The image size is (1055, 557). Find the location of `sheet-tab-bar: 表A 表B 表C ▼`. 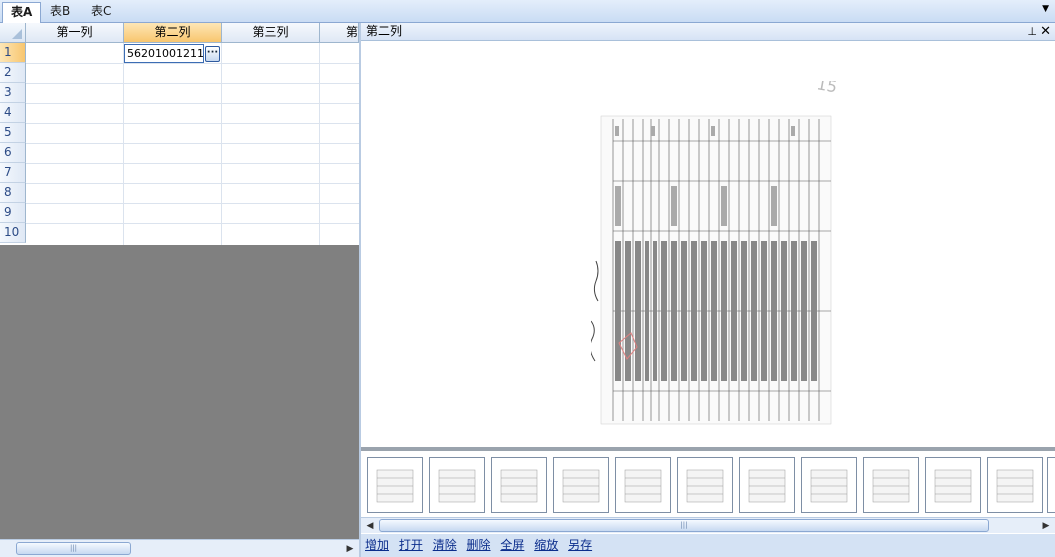

sheet-tab-bar: 表A 表B 表C ▼ is located at coordinates (527, 12).